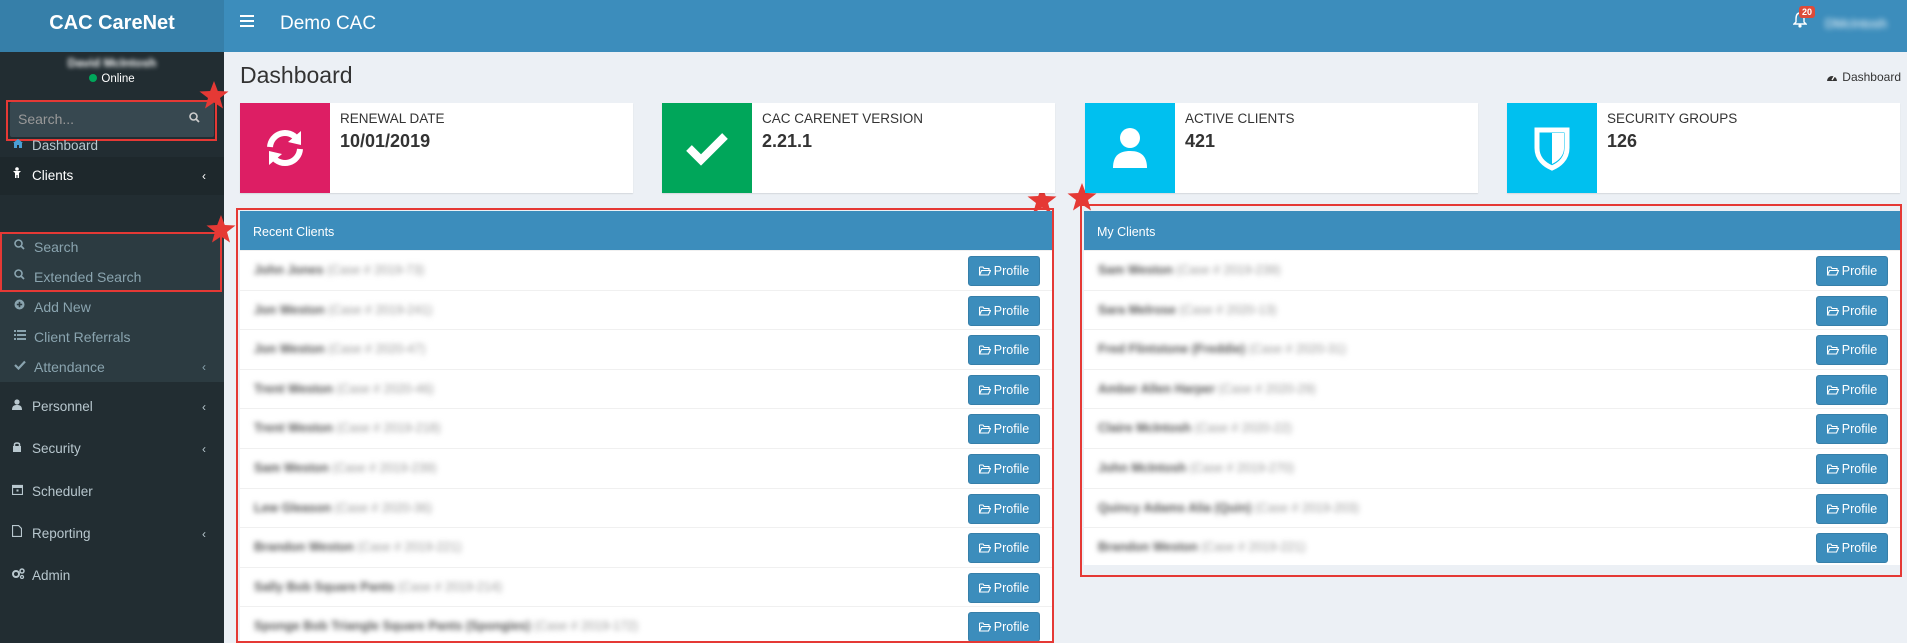 This screenshot has width=1907, height=643. I want to click on notification-count-badge: 20, so click(1806, 12).